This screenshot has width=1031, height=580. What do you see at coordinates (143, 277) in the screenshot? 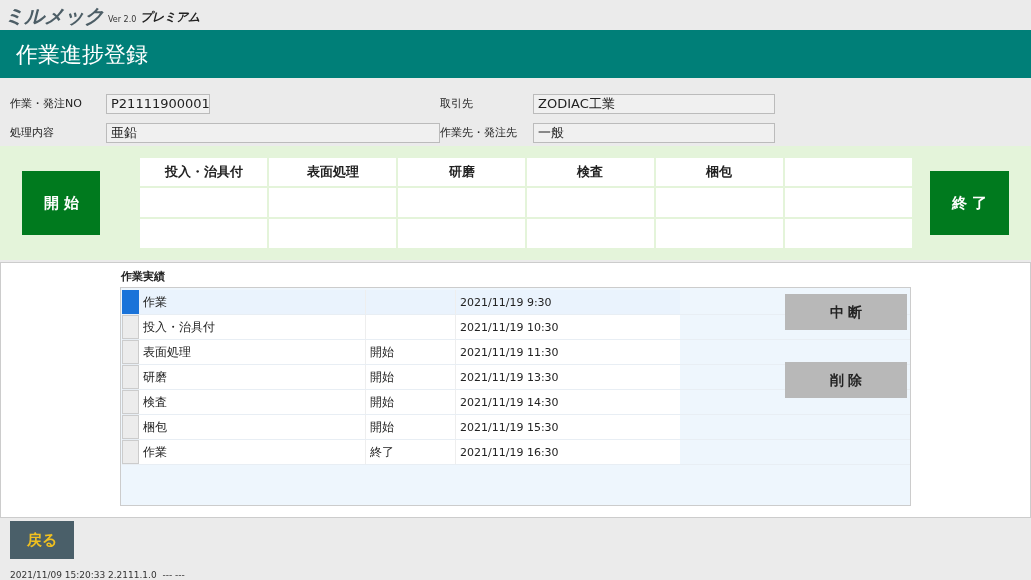
I see `section-label: 作業実績` at bounding box center [143, 277].